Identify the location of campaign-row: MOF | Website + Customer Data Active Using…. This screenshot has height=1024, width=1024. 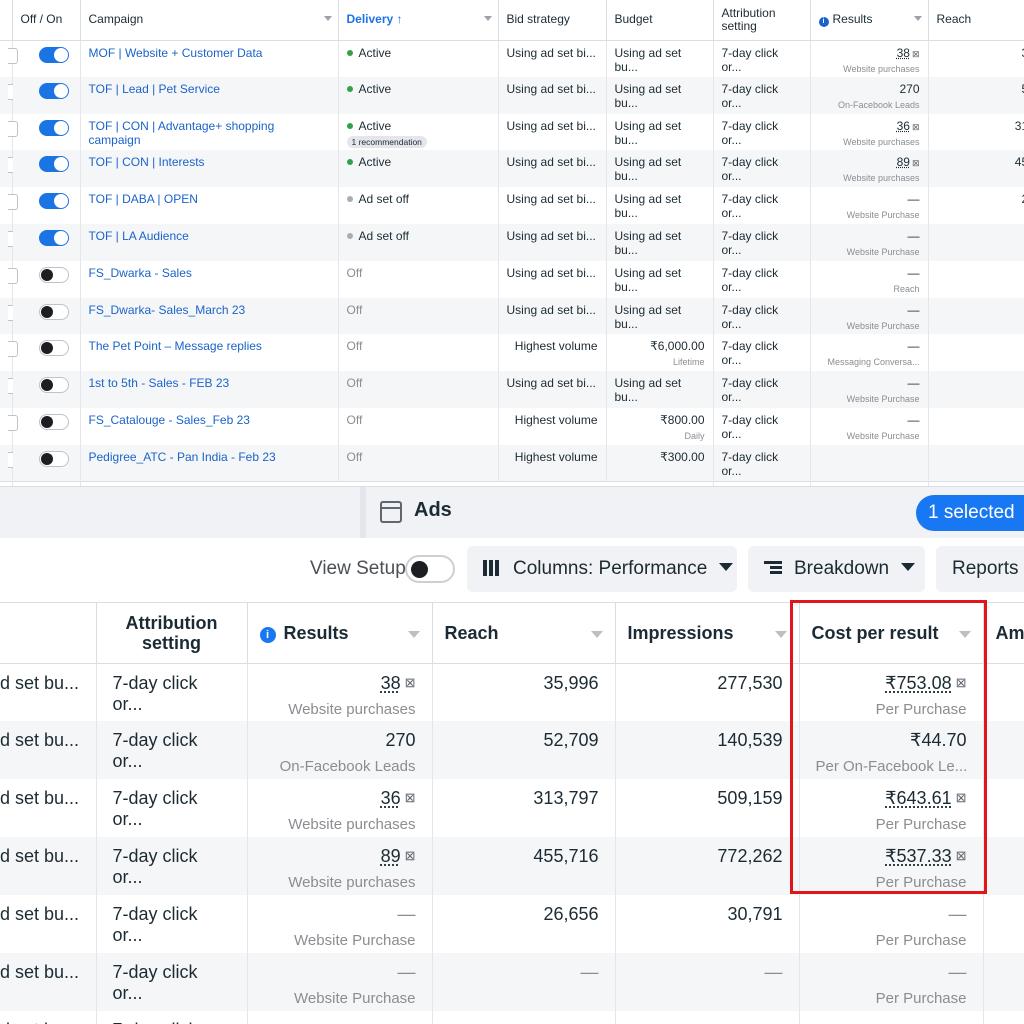
(512, 58).